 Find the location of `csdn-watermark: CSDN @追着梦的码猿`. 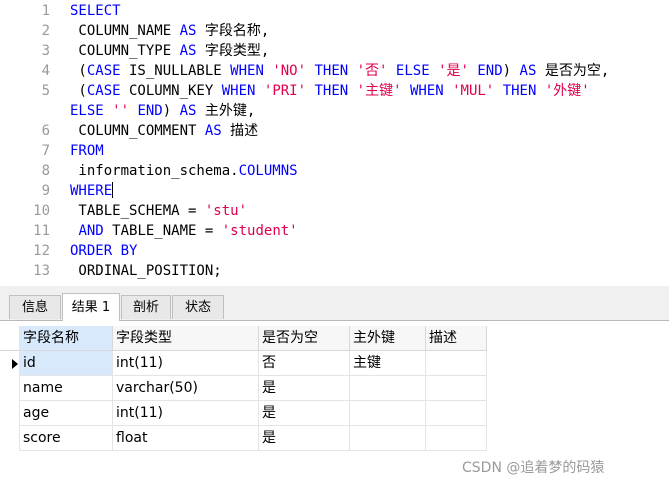

csdn-watermark: CSDN @追着梦的码猿 is located at coordinates (533, 468).